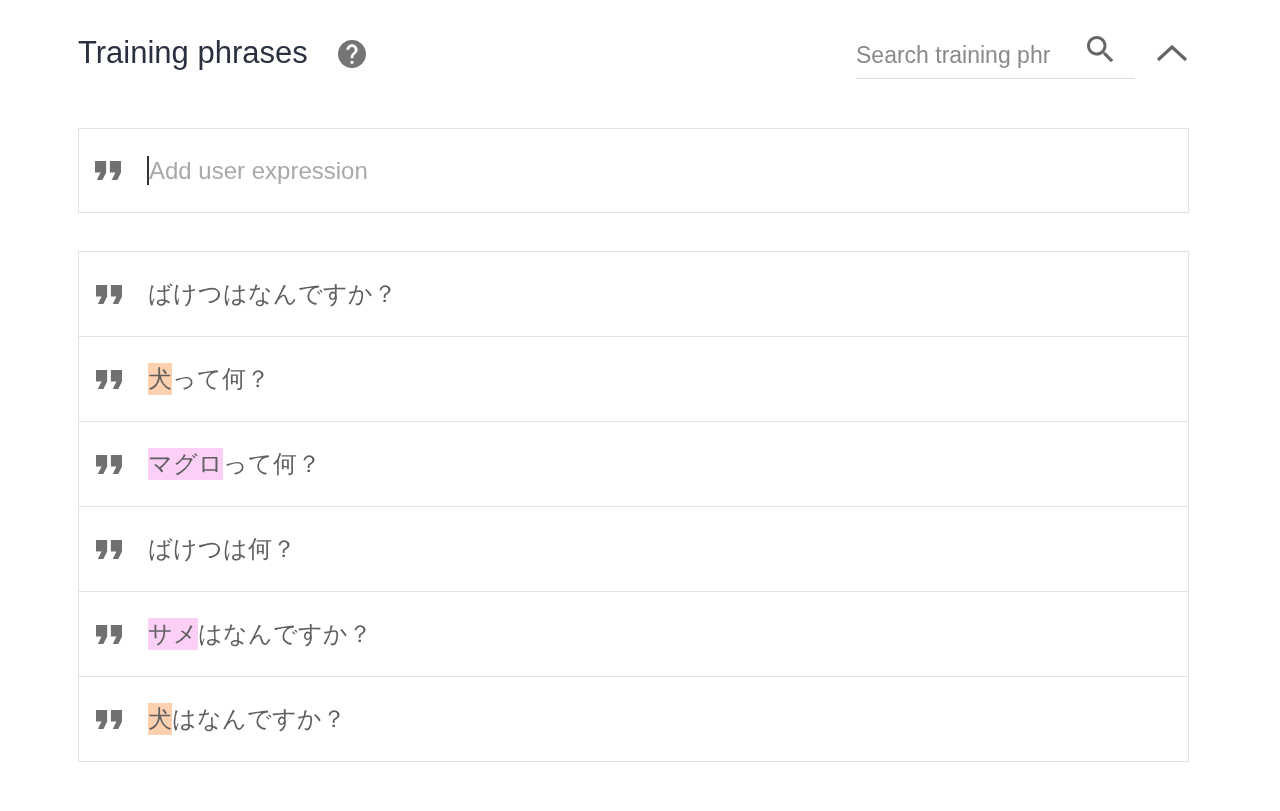 This screenshot has height=811, width=1280. What do you see at coordinates (633, 170) in the screenshot?
I see `expression-input: Add user expression` at bounding box center [633, 170].